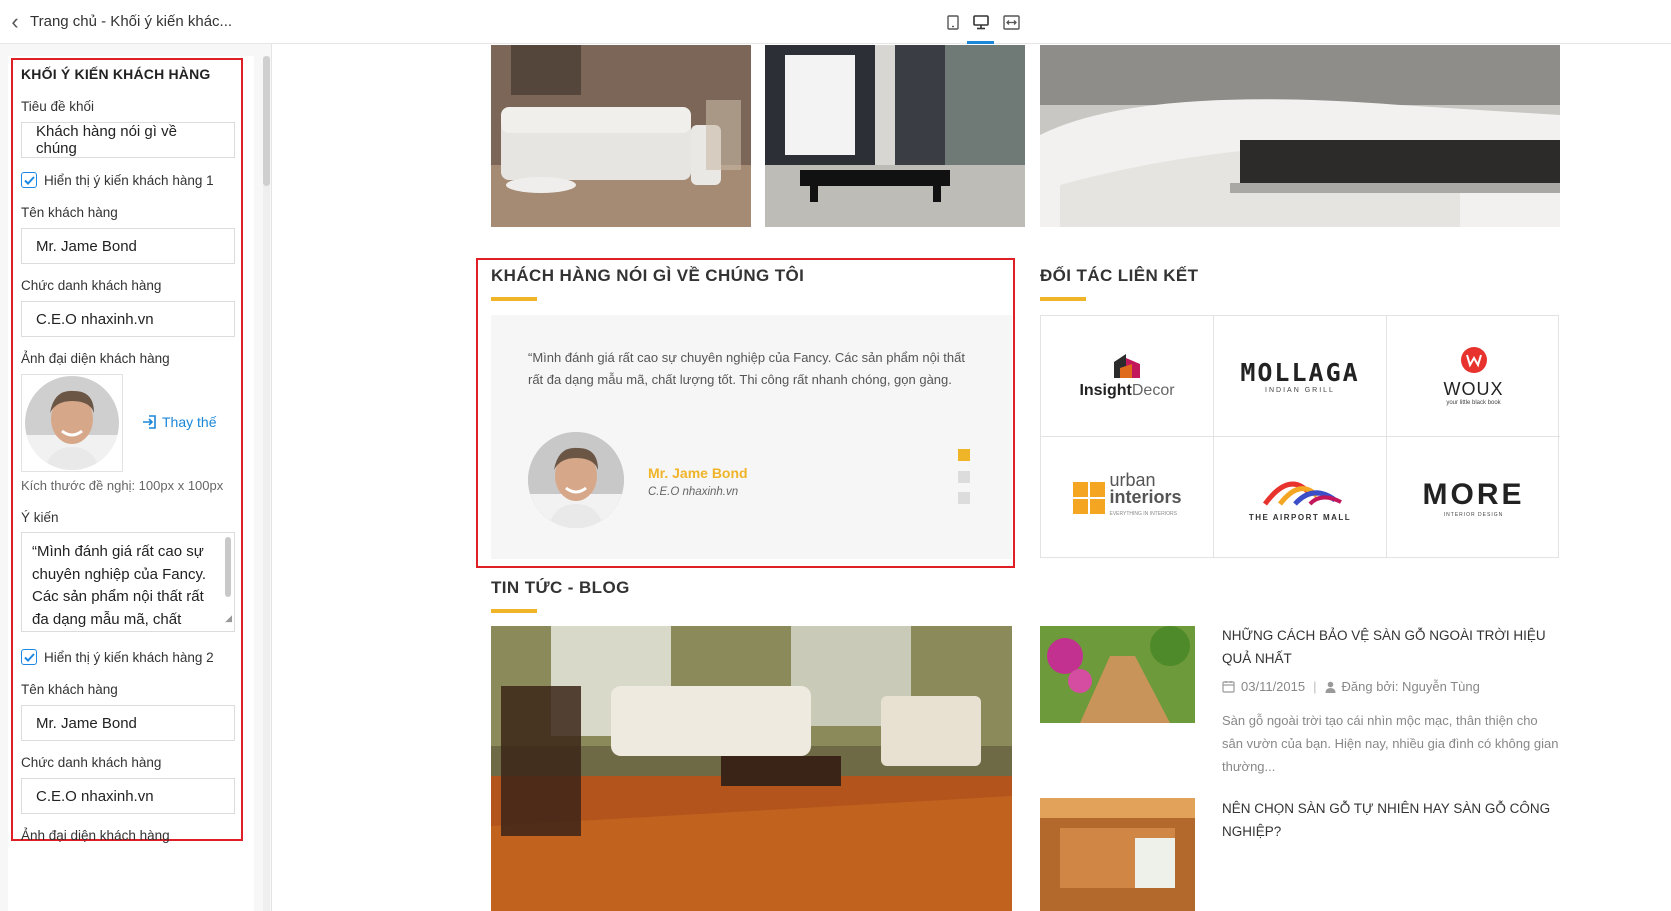 The height and width of the screenshot is (911, 1671). I want to click on textarea-scrollbar, so click(228, 567).